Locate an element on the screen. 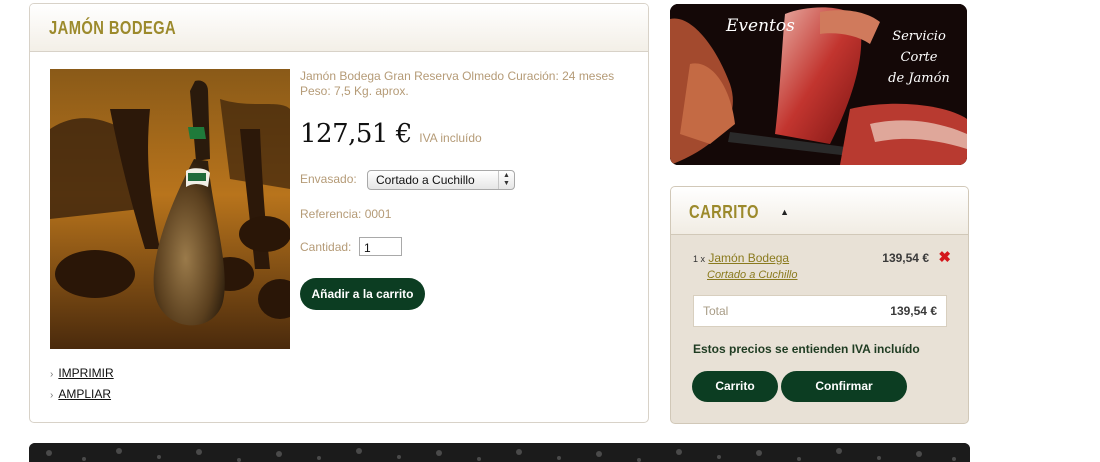 The width and height of the screenshot is (1100, 462). enlarge-link: AMPLIAR is located at coordinates (84, 394).